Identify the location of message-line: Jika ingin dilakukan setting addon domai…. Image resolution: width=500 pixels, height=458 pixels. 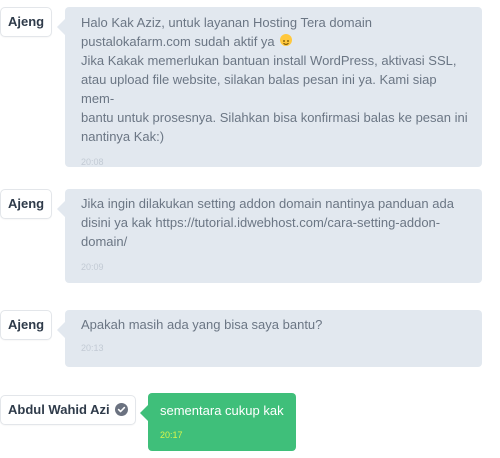
(267, 203).